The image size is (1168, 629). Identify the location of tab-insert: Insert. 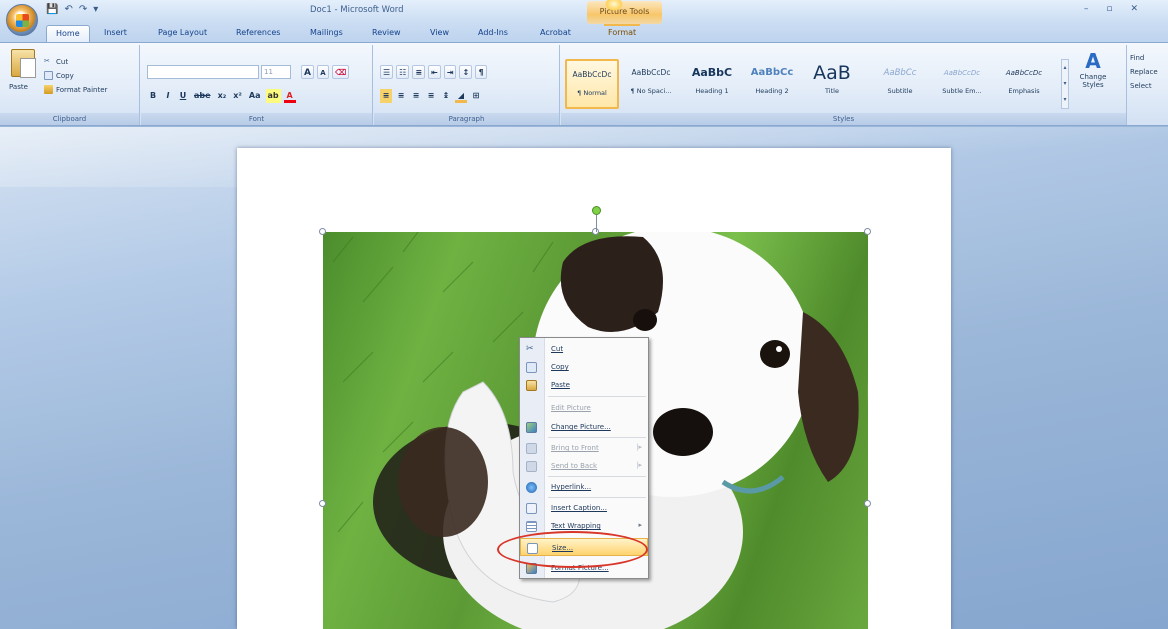
(115, 32).